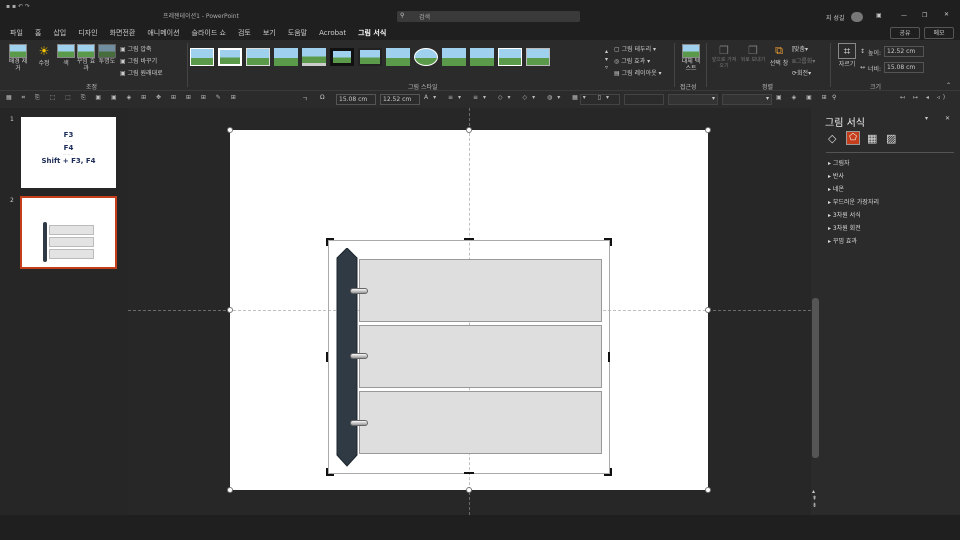  Describe the element at coordinates (44, 55) in the screenshot. I see `corrections-button: ☀ 수정` at that location.